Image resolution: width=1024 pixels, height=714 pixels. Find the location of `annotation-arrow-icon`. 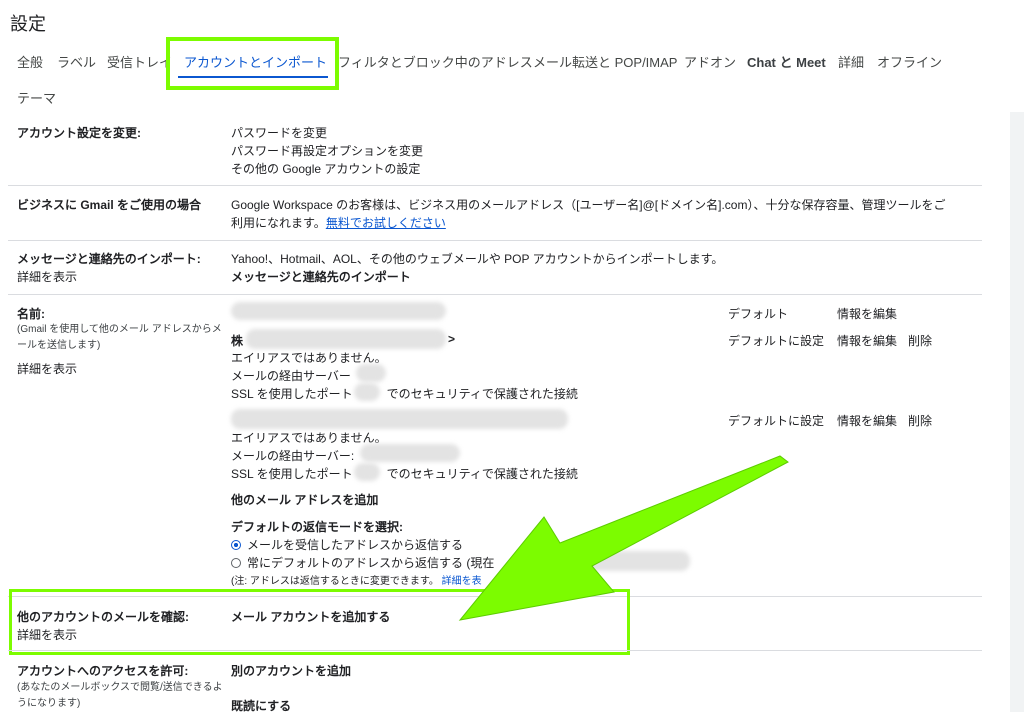

annotation-arrow-icon is located at coordinates (623, 538).